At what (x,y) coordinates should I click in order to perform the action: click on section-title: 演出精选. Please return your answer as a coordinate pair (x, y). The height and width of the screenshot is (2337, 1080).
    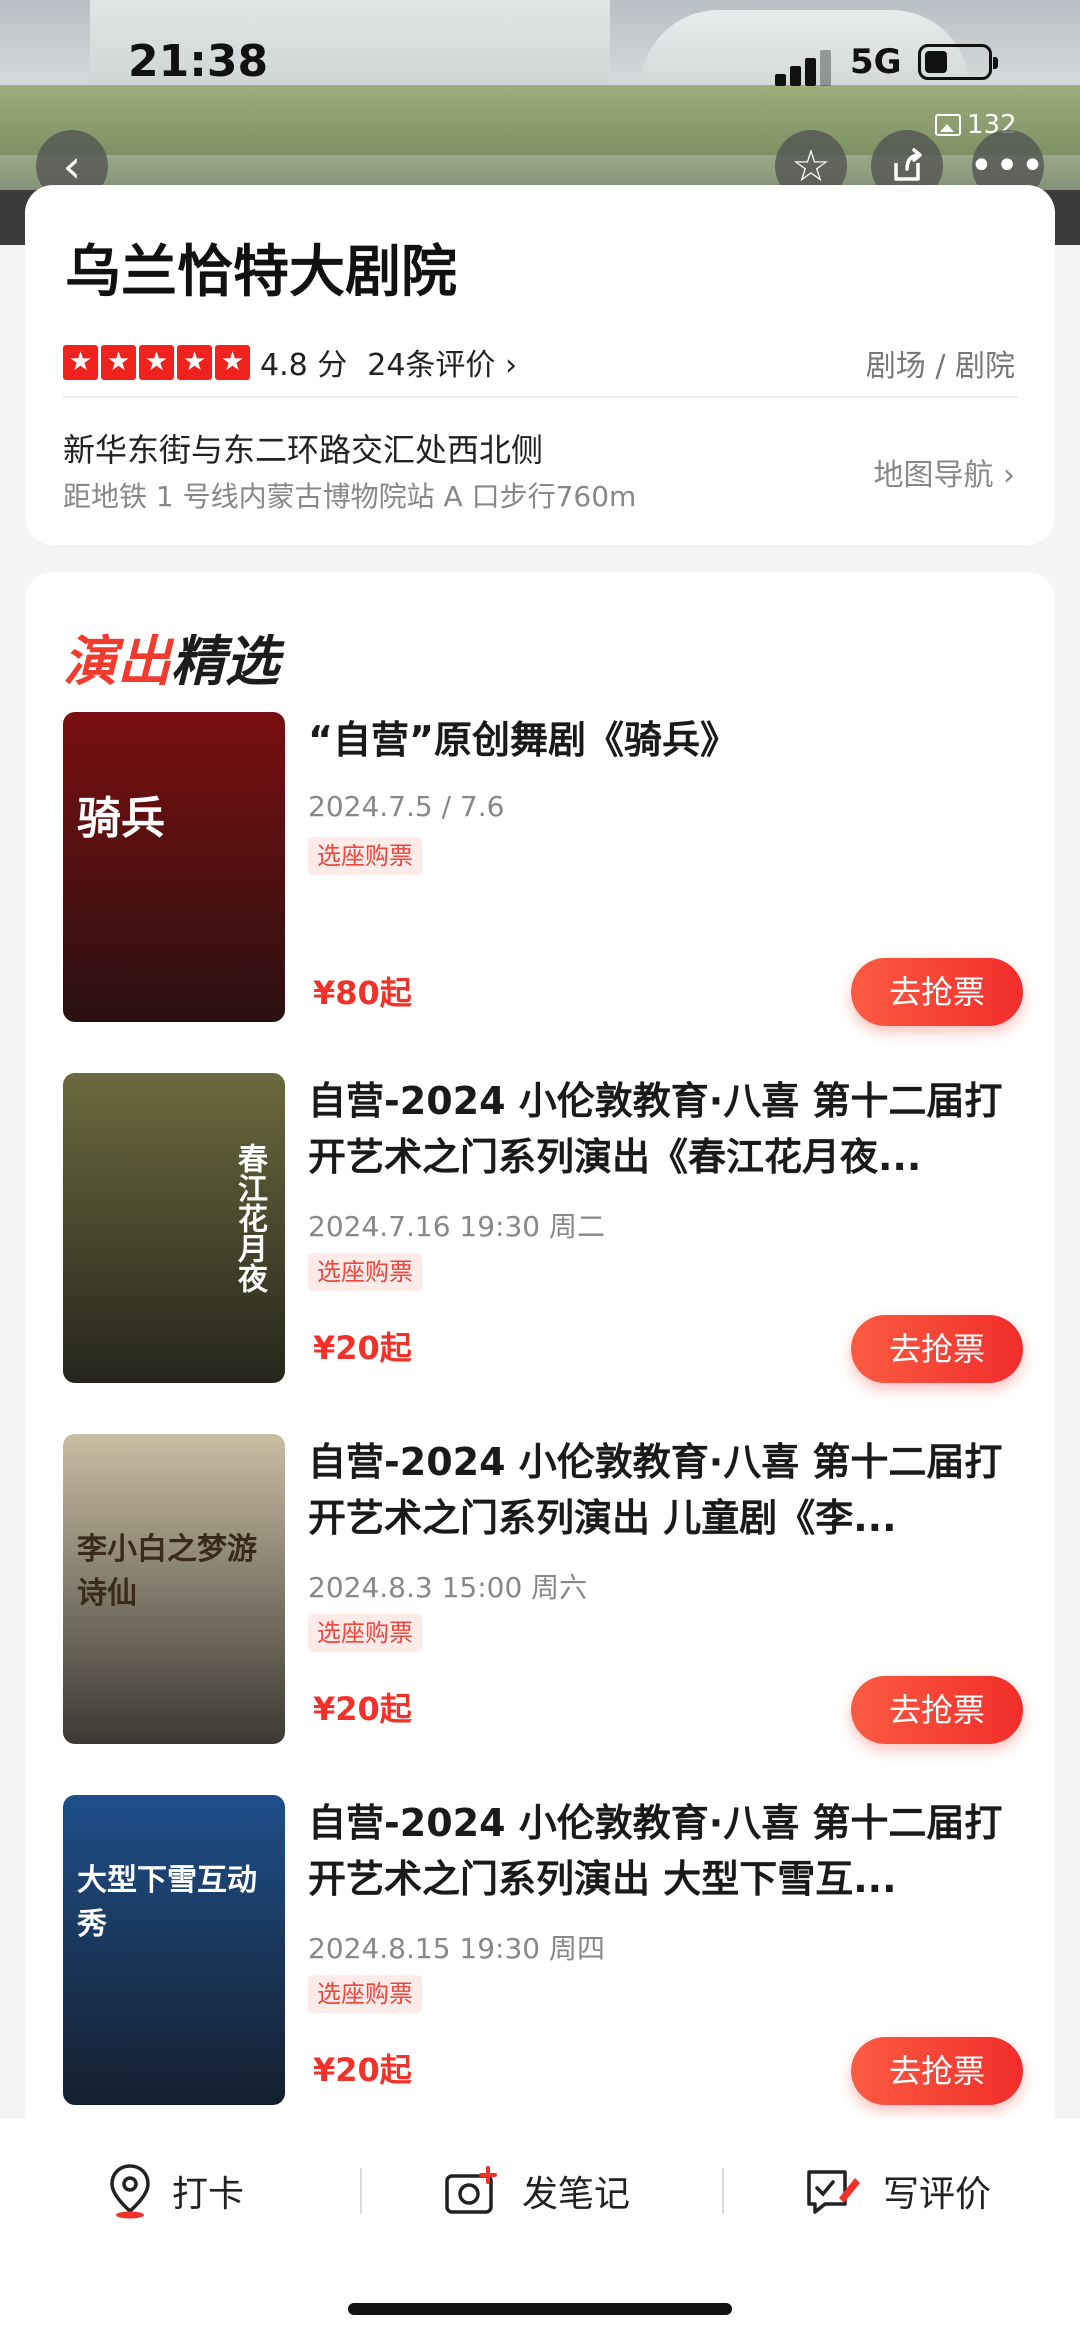
    Looking at the image, I should click on (171, 656).